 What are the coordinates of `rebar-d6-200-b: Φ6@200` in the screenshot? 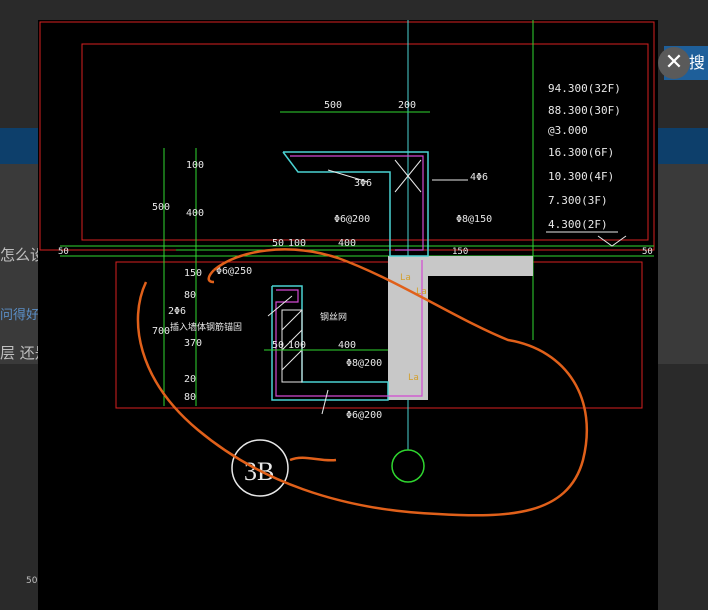 It's located at (364, 415).